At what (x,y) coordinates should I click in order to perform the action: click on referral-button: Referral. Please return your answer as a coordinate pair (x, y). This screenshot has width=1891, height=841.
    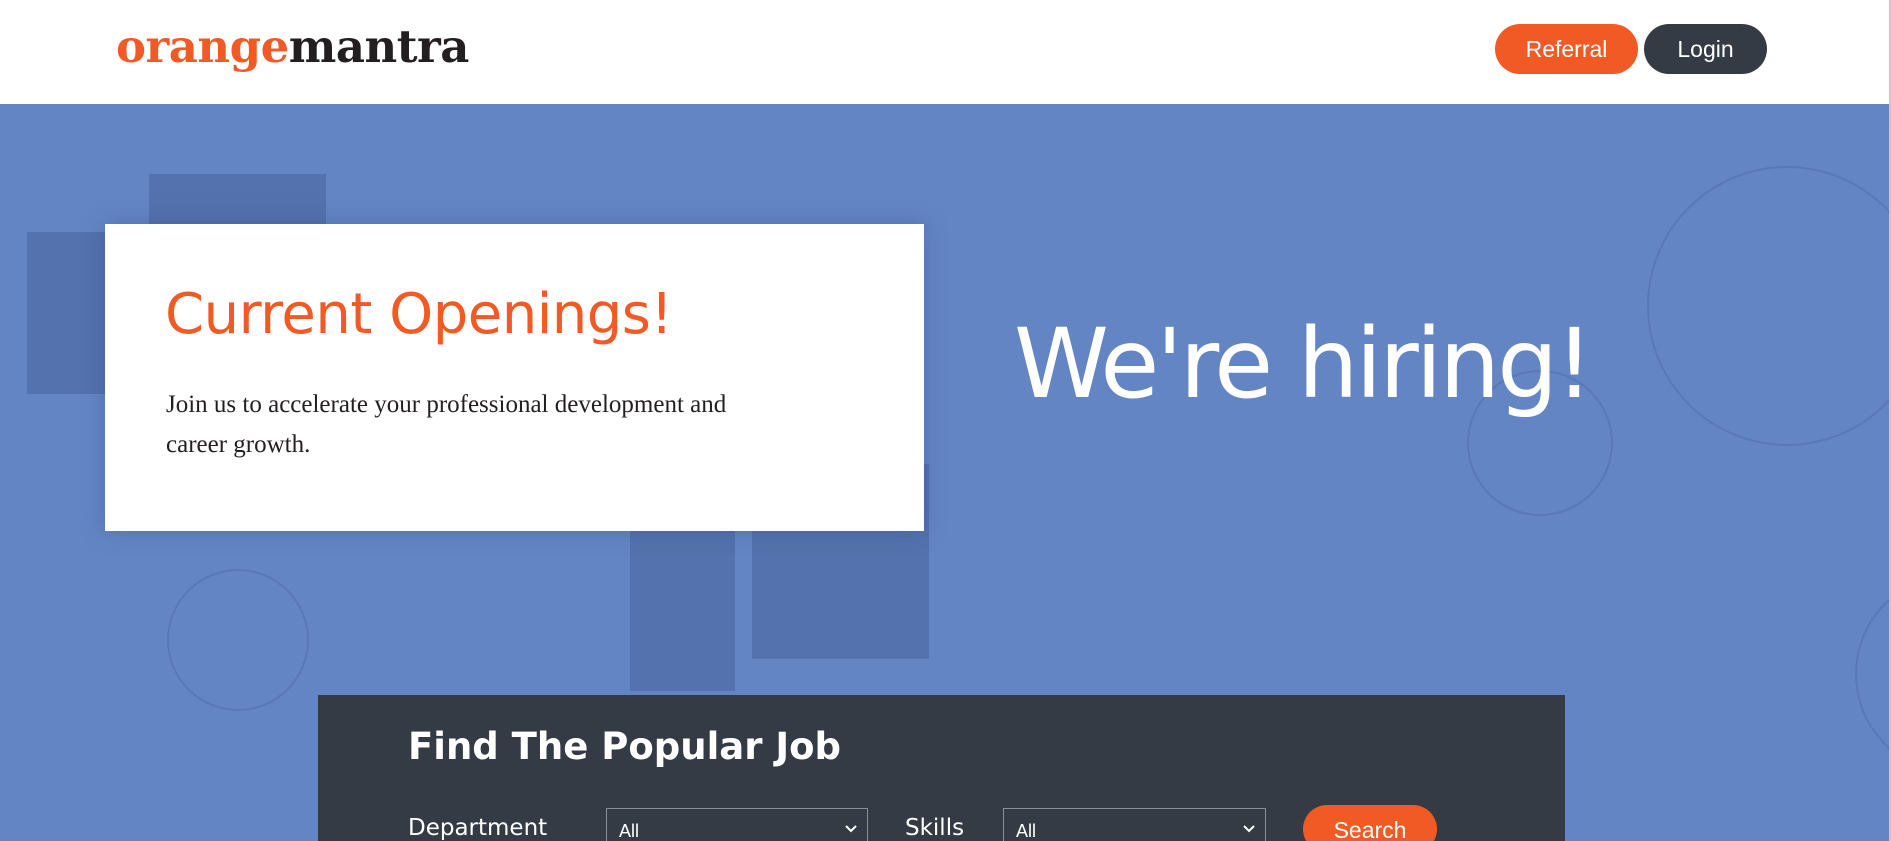
    Looking at the image, I should click on (1566, 49).